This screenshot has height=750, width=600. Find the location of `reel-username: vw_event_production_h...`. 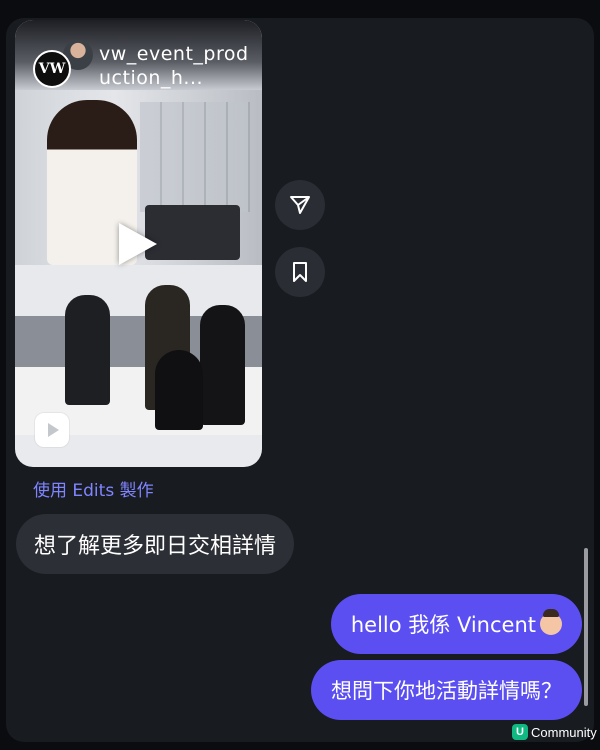

reel-username: vw_event_production_h... is located at coordinates (174, 66).